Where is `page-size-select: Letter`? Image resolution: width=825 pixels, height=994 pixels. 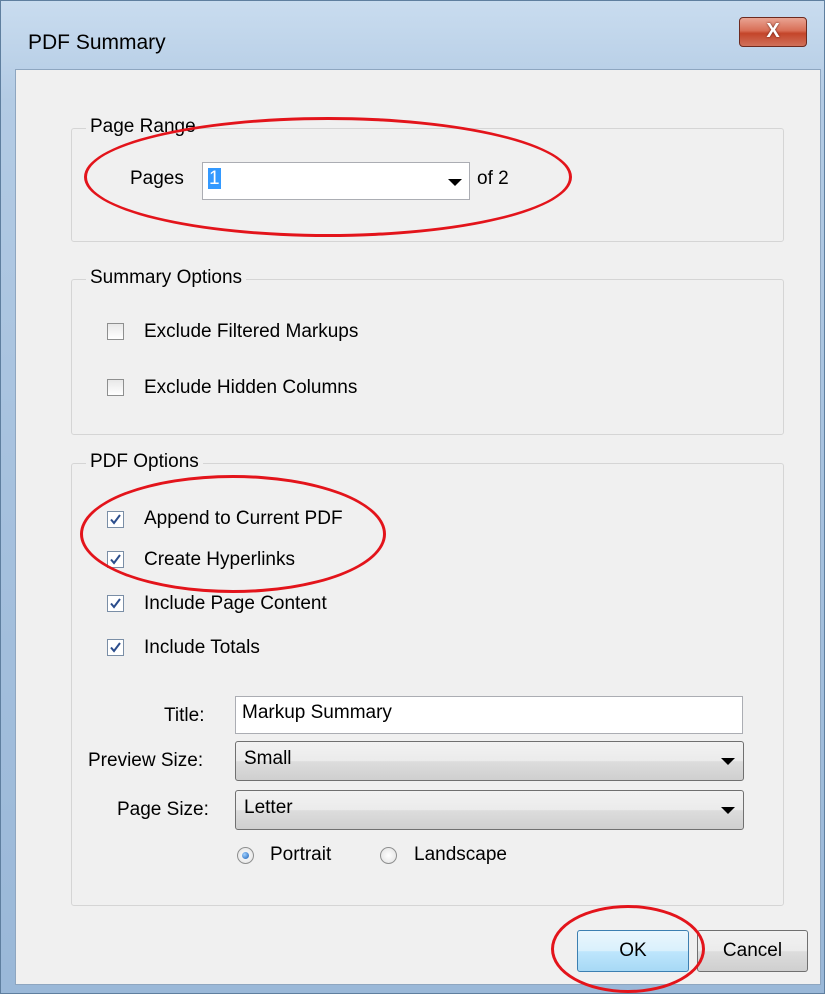
page-size-select: Letter is located at coordinates (489, 810).